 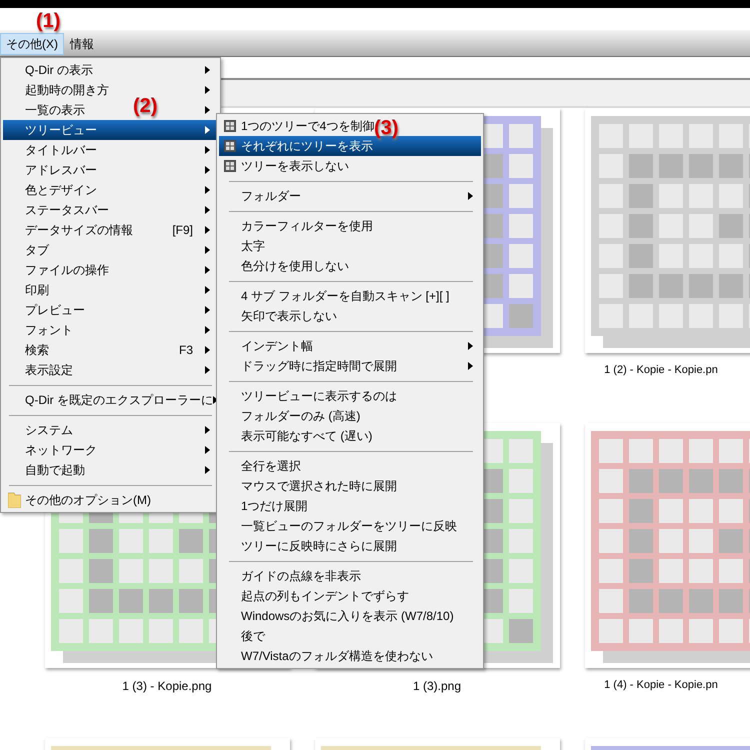 What do you see at coordinates (661, 685) in the screenshot?
I see `file-name: 1 (4) - Kopie - Kopie.pn` at bounding box center [661, 685].